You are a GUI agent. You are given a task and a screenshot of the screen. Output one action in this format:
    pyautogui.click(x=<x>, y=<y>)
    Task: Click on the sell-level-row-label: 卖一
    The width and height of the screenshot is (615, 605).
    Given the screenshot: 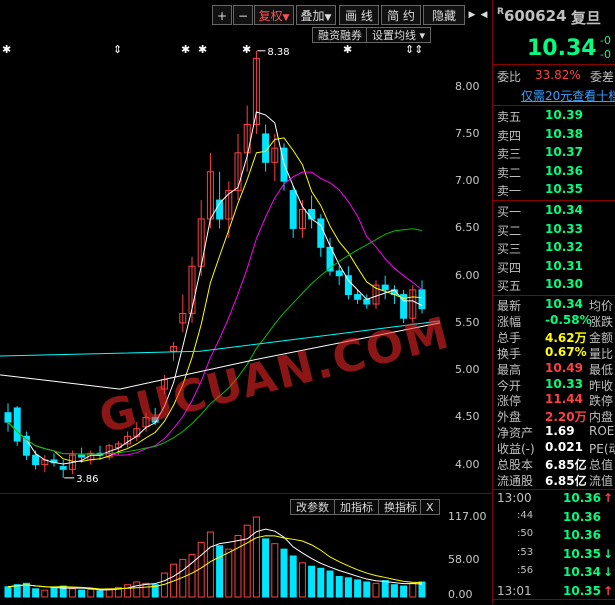 What is the action you would take?
    pyautogui.click(x=509, y=191)
    